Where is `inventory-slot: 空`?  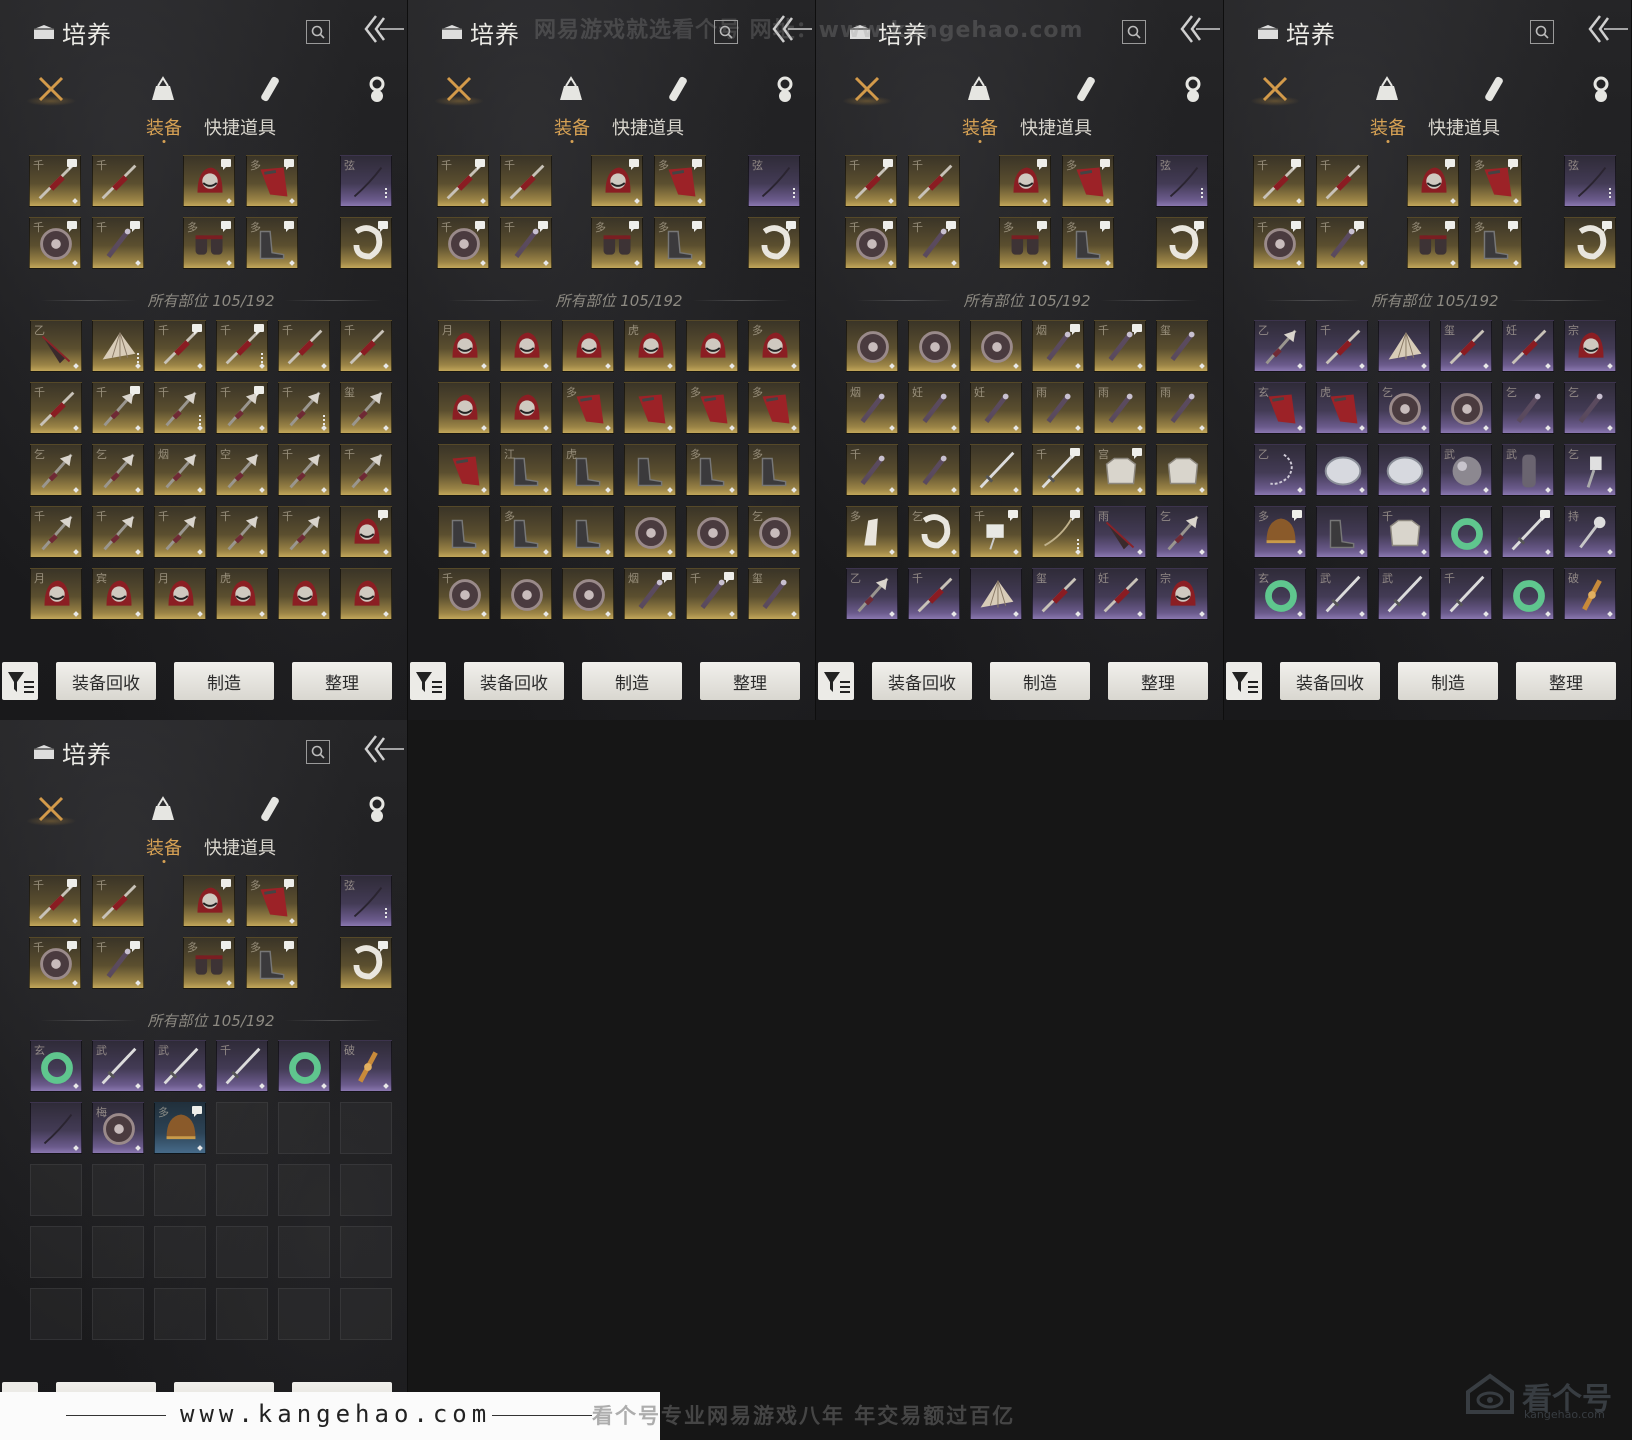 inventory-slot: 空 is located at coordinates (242, 470).